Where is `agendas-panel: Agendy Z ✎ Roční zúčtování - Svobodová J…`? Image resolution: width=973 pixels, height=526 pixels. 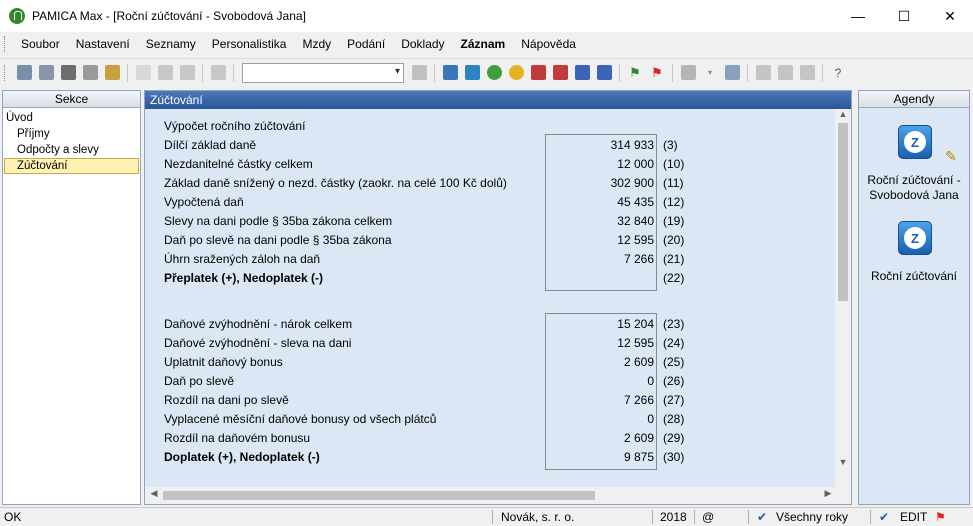 agendas-panel: Agendy Z ✎ Roční zúčtování - Svobodová J… is located at coordinates (914, 297).